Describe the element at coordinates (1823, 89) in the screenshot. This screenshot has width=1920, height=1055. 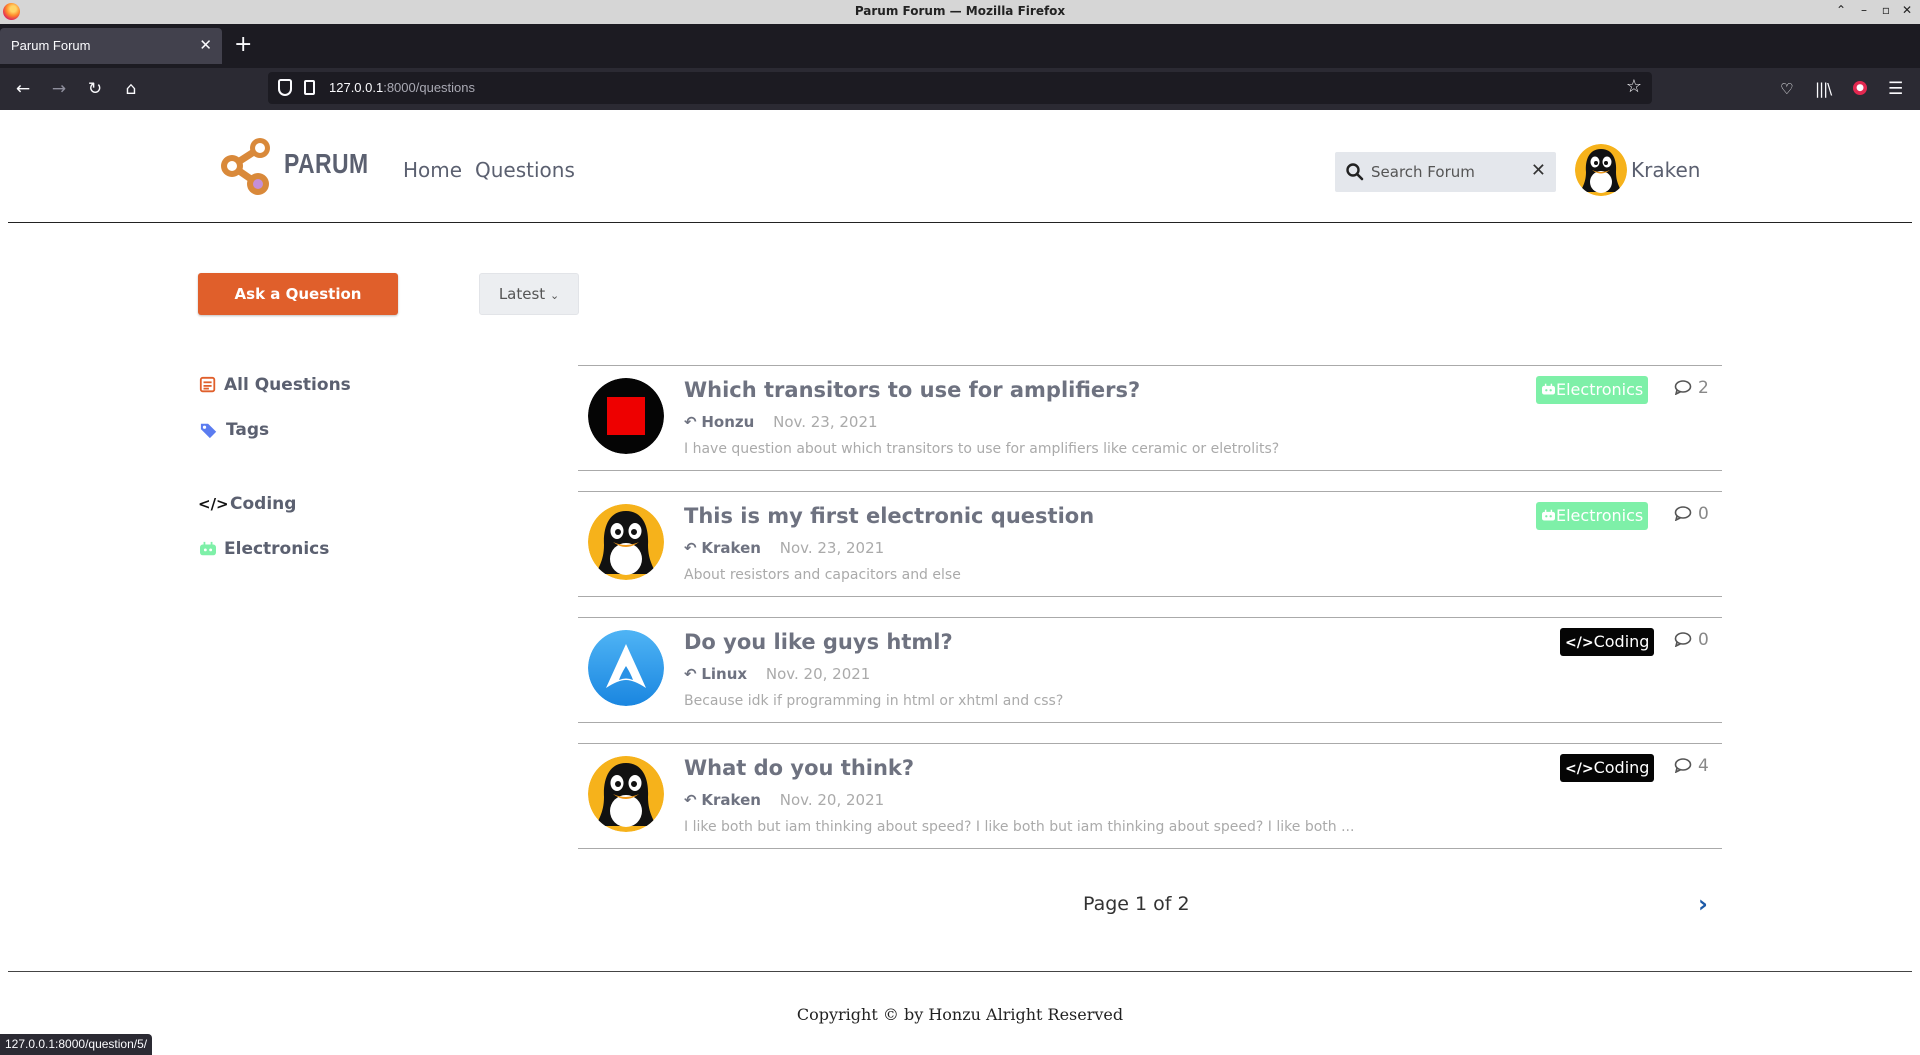
I see `library-icon: |||\` at that location.